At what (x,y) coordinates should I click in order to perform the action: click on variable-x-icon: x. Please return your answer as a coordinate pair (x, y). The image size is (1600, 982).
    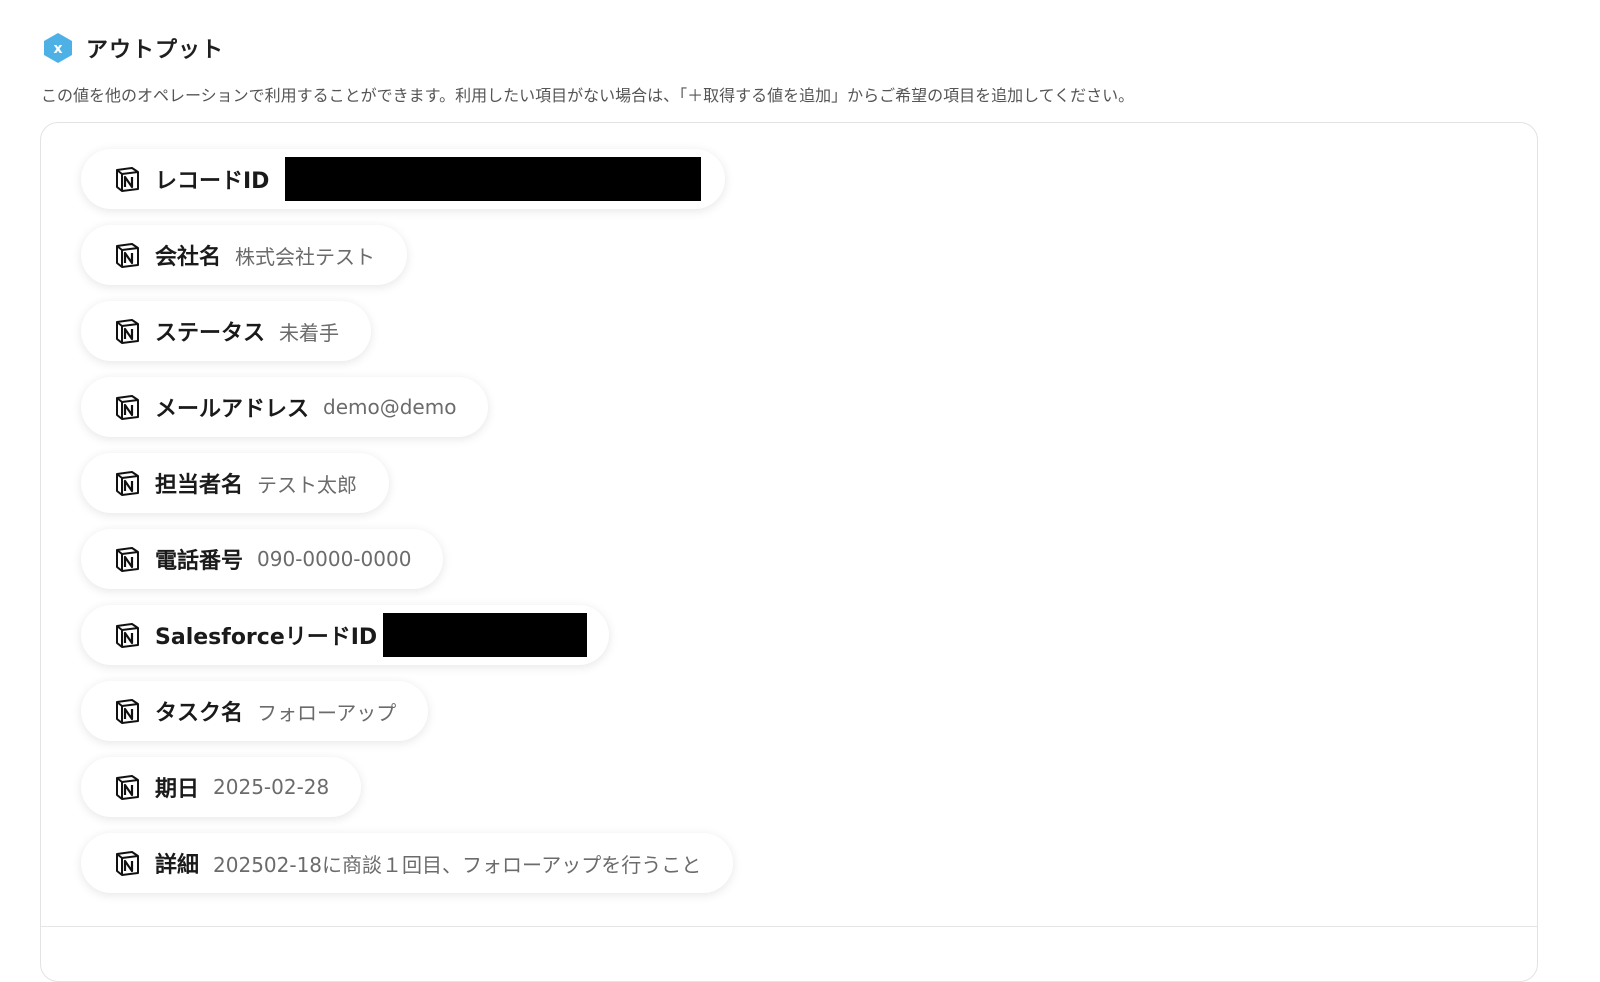
    Looking at the image, I should click on (58, 48).